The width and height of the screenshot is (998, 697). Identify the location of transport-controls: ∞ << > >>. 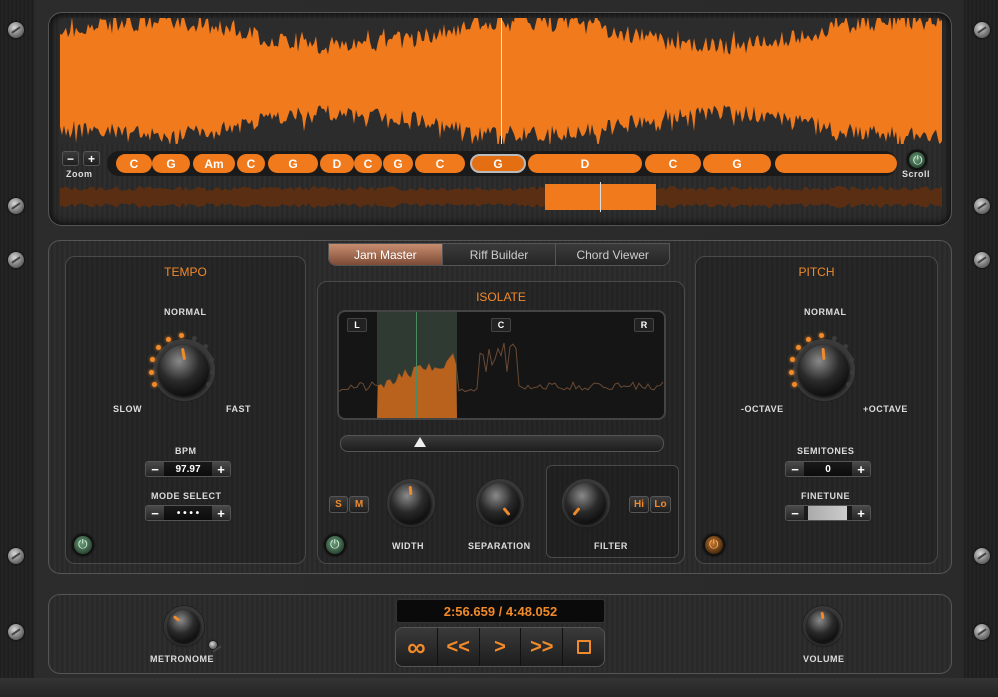
(500, 647).